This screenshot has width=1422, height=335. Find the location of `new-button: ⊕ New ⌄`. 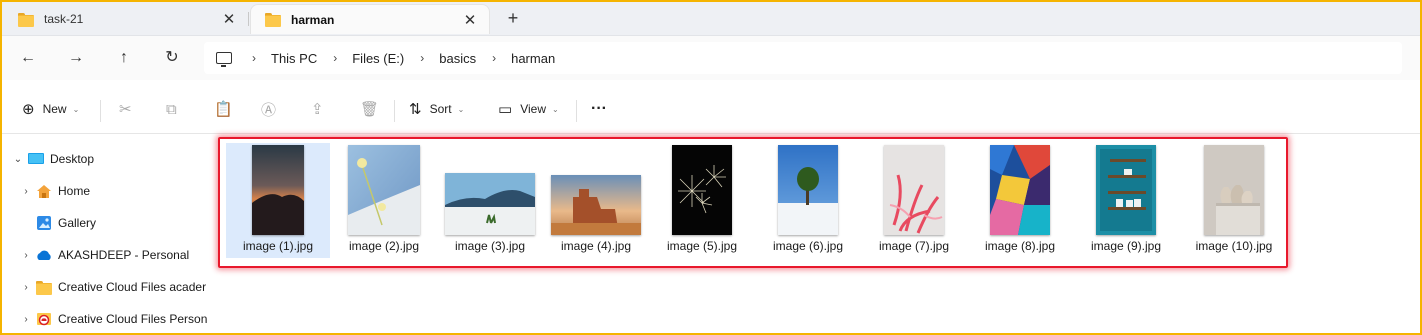

new-button: ⊕ New ⌄ is located at coordinates (50, 109).